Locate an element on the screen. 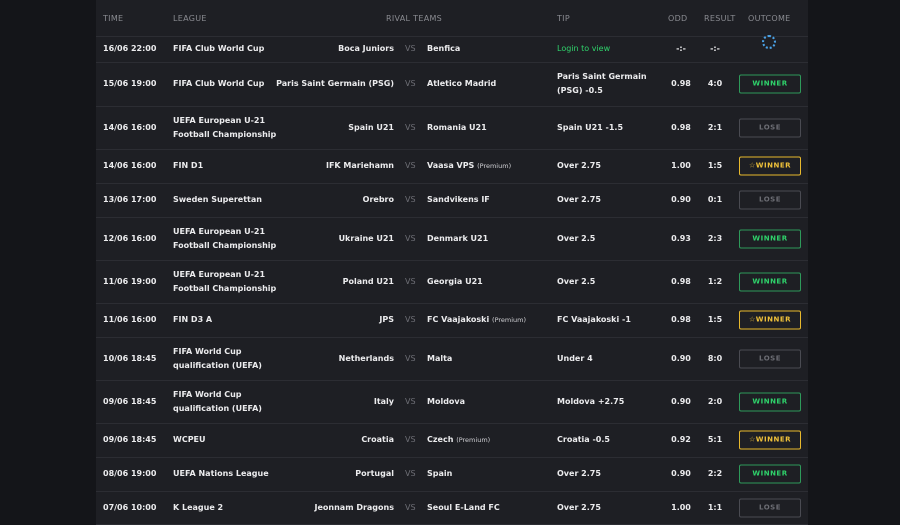 The height and width of the screenshot is (525, 900). tip-text: Paris Saint Germain (PSG) -0.5 is located at coordinates (602, 83).